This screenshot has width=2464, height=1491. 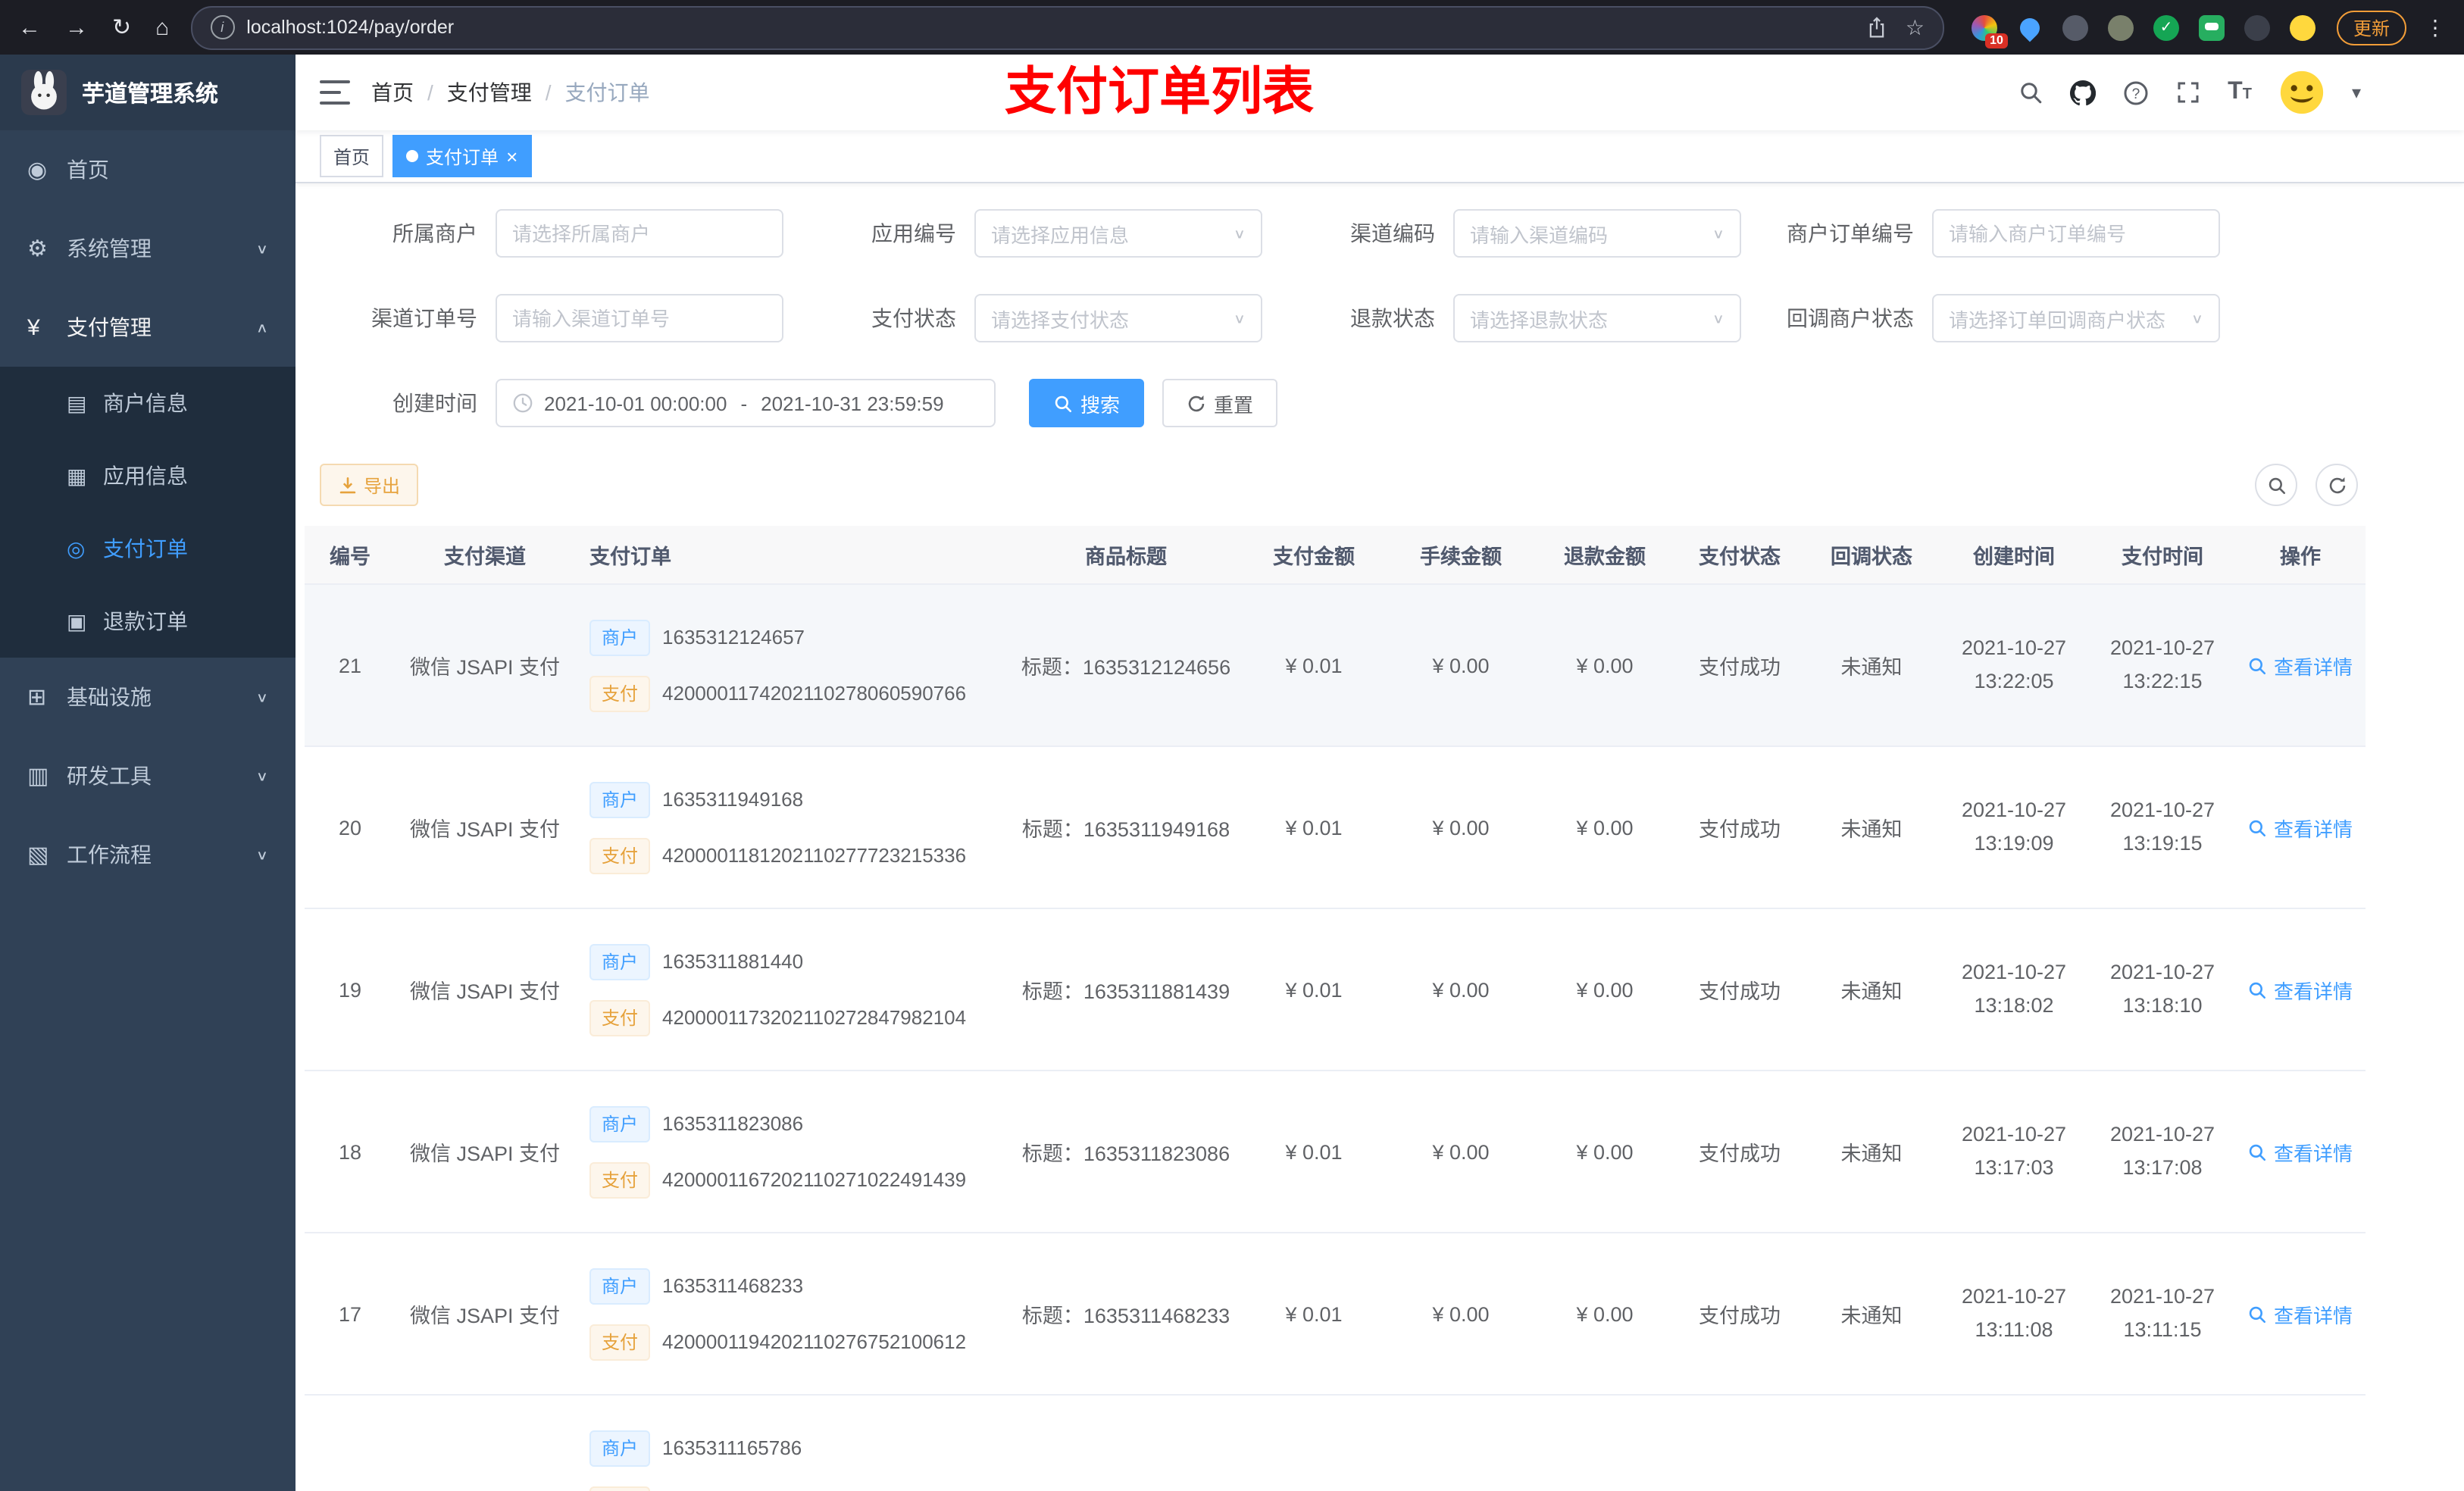 What do you see at coordinates (352, 156) in the screenshot?
I see `tab-home: 首页` at bounding box center [352, 156].